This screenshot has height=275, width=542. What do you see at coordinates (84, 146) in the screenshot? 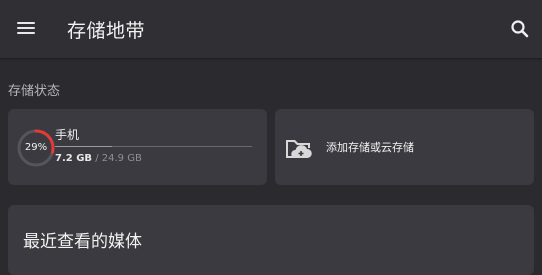
I see `usage-bar-fill` at bounding box center [84, 146].